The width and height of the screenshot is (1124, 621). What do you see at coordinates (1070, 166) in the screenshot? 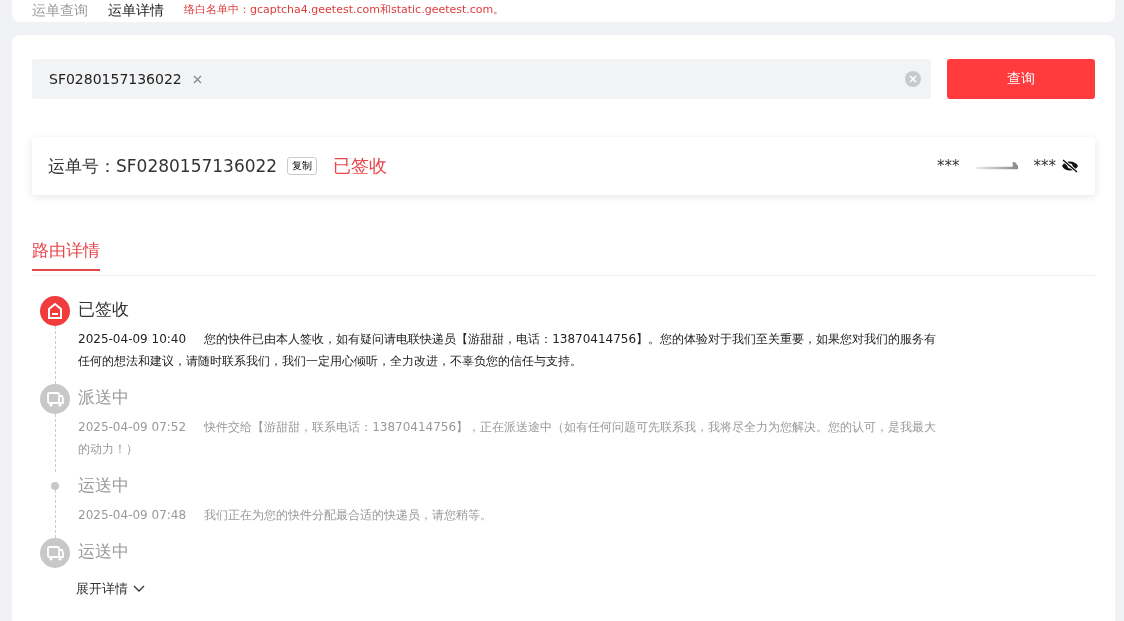
I see `eye-slash-icon` at bounding box center [1070, 166].